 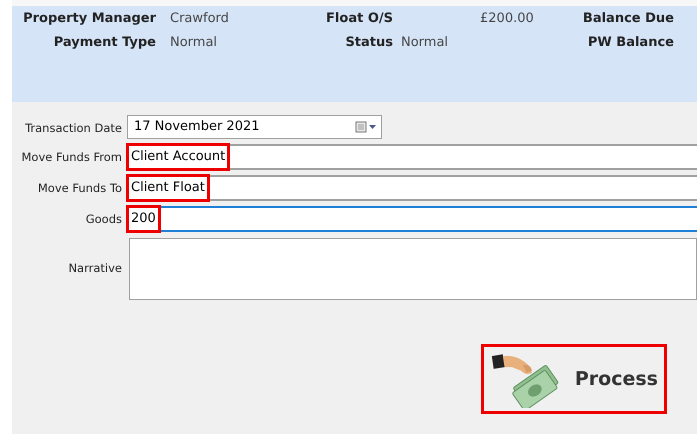 What do you see at coordinates (366, 127) in the screenshot?
I see `calendar-dropdown-icon` at bounding box center [366, 127].